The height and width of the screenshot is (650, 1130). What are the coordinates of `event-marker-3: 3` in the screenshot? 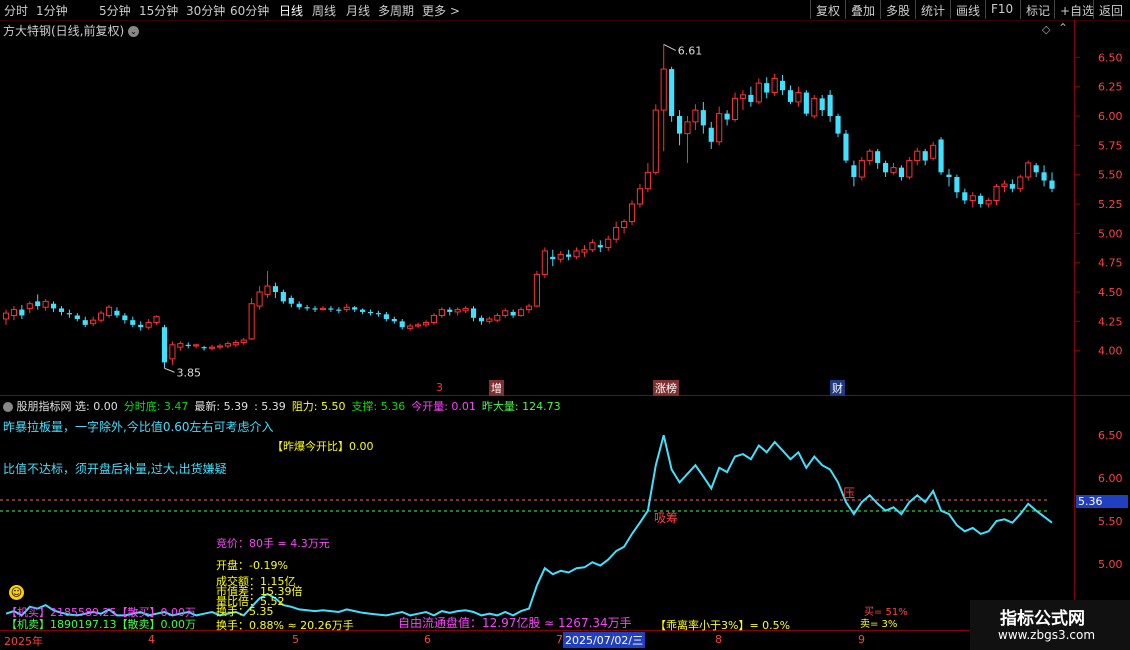 It's located at (439, 387).